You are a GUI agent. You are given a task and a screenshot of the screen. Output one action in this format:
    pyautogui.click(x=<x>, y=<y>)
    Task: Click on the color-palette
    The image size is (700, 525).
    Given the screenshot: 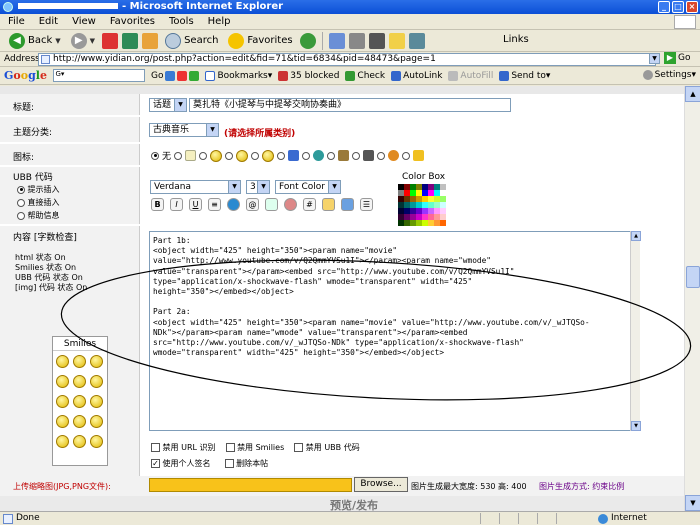 What is the action you would take?
    pyautogui.click(x=422, y=205)
    